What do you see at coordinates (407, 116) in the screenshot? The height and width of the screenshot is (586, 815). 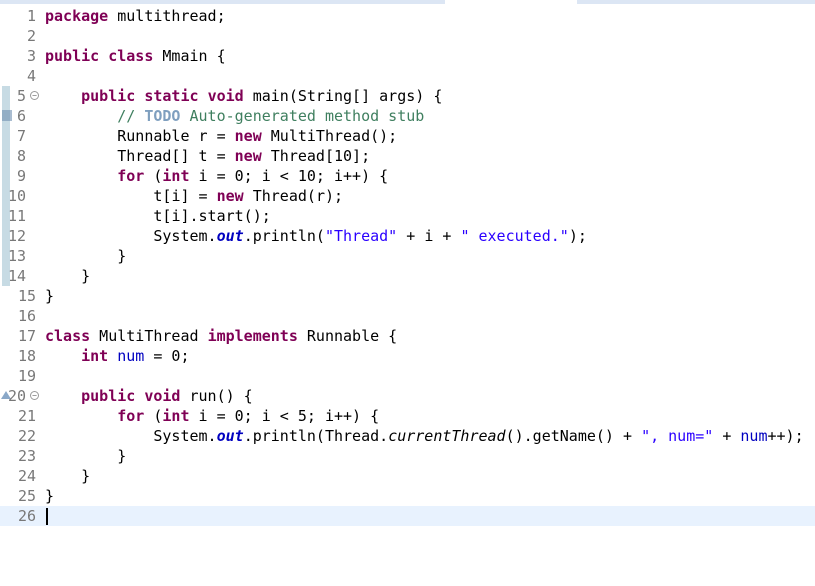 I see `code-line-6: 6 // TODO Auto-generated method stub` at bounding box center [407, 116].